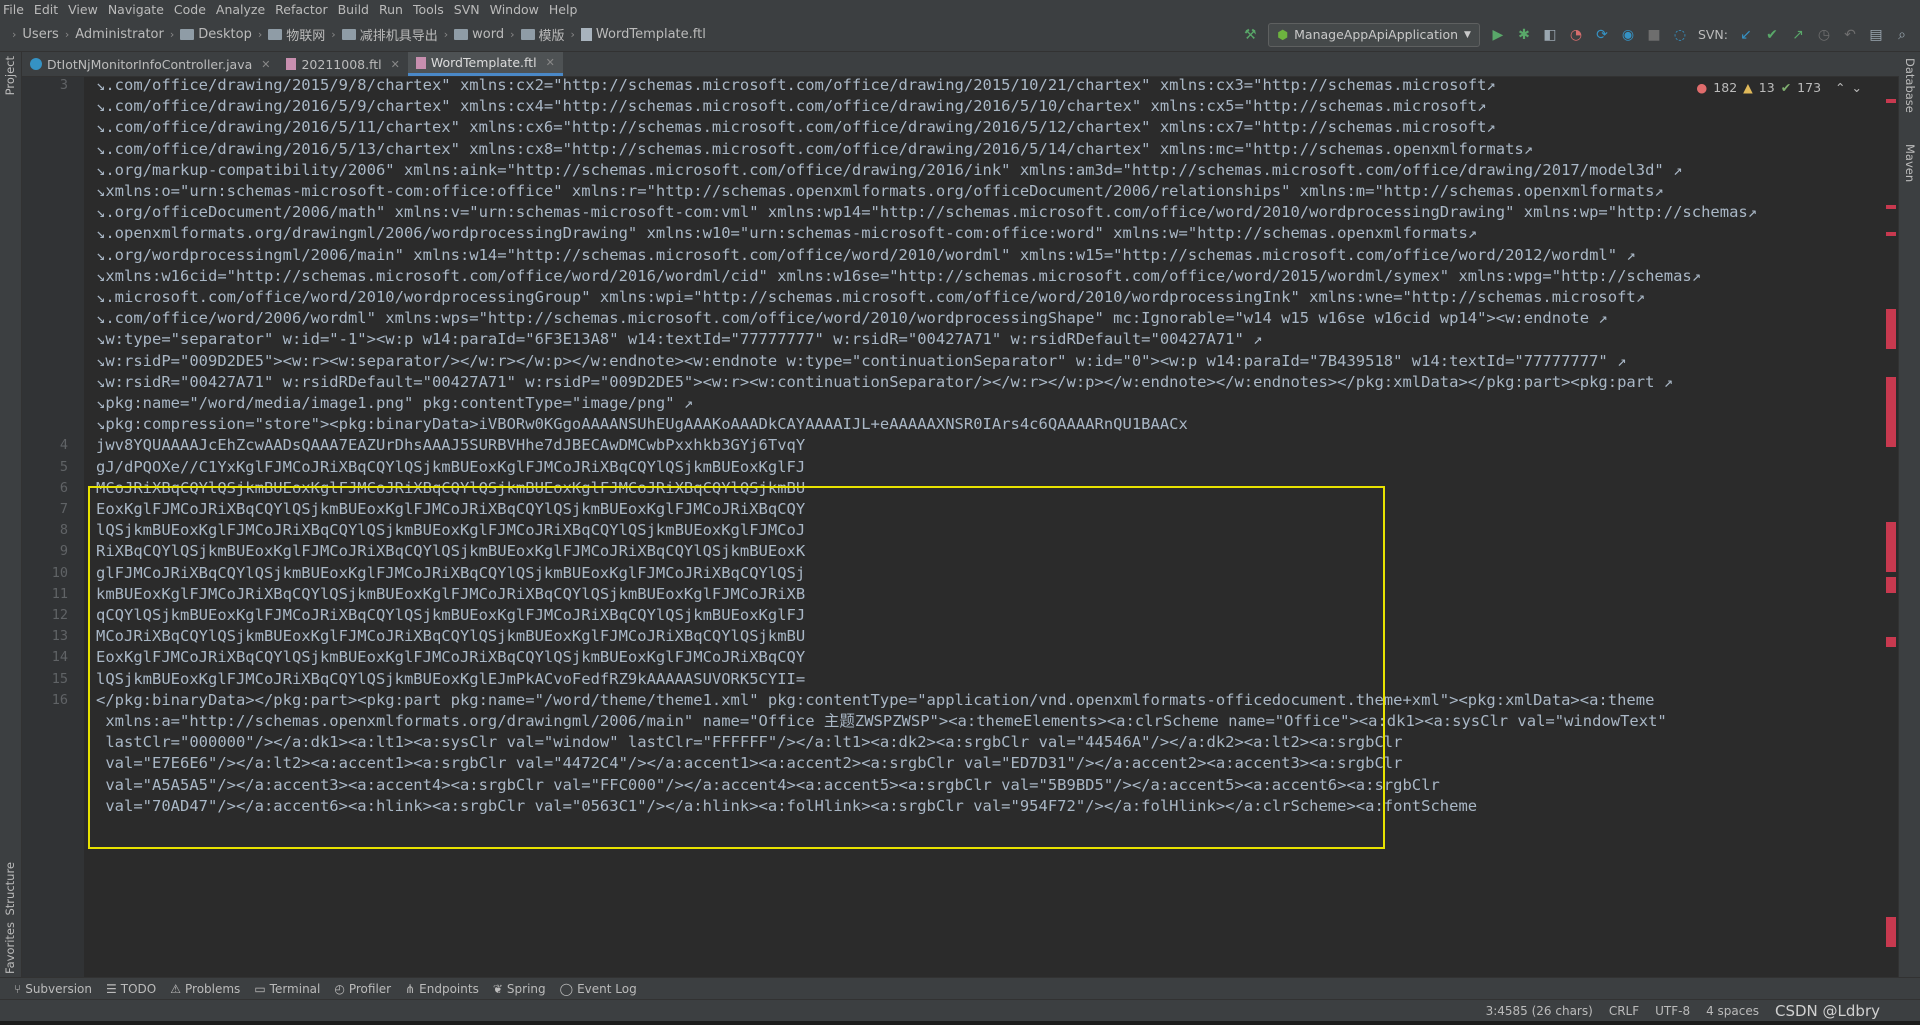 The height and width of the screenshot is (1025, 1920). What do you see at coordinates (488, 34) in the screenshot?
I see `breadcrumb-item: word` at bounding box center [488, 34].